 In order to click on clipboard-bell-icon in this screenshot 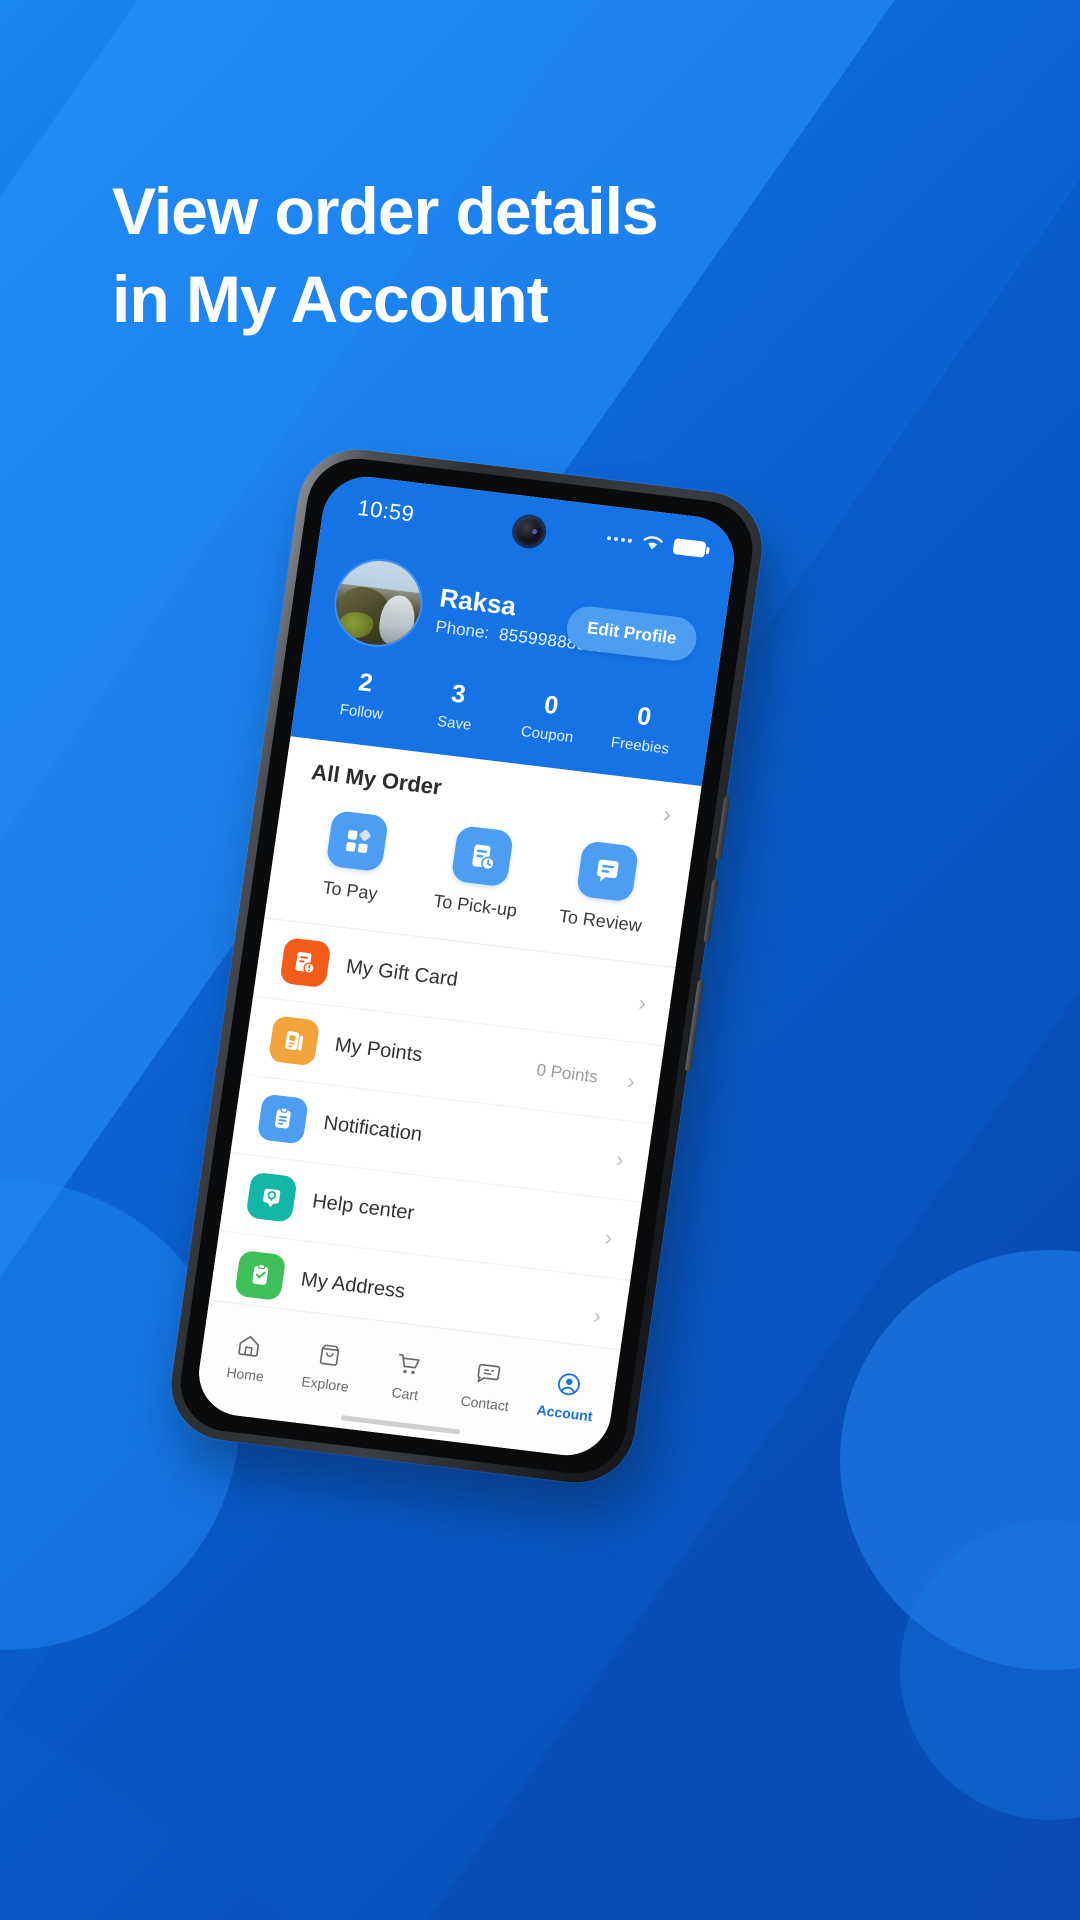, I will do `click(283, 1119)`.